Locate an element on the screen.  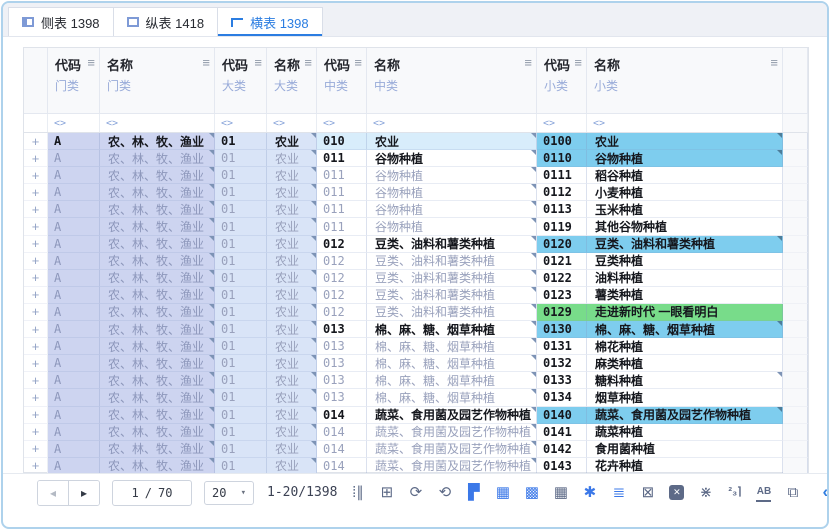
table-cell: 豆类种植 is located at coordinates (685, 261).